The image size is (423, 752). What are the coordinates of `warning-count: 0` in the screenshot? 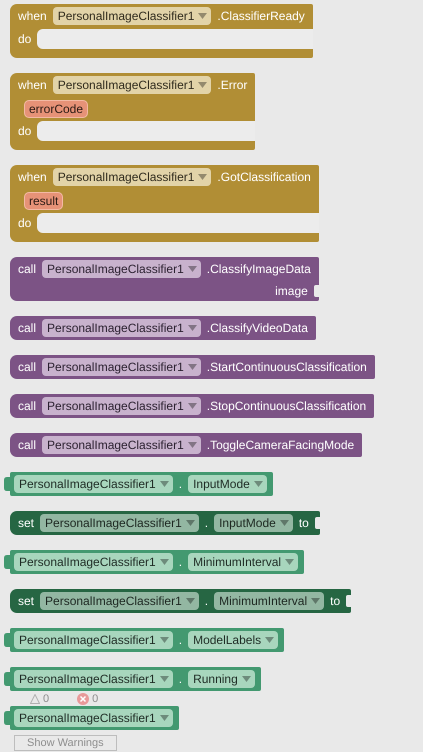 It's located at (40, 699).